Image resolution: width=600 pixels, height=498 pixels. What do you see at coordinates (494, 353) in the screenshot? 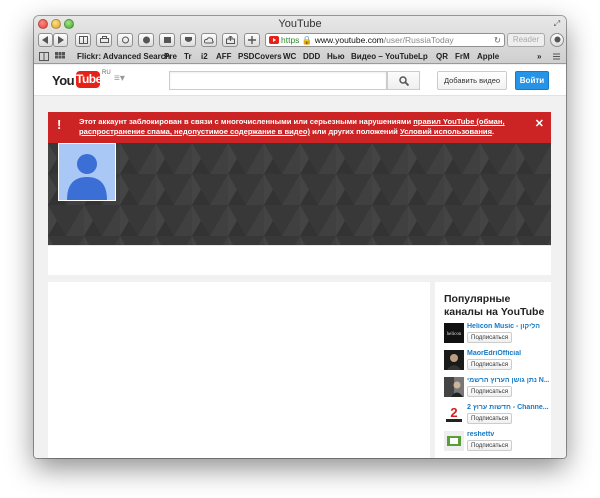
I see `channel-name-link: MaorEdriOfficial` at bounding box center [494, 353].